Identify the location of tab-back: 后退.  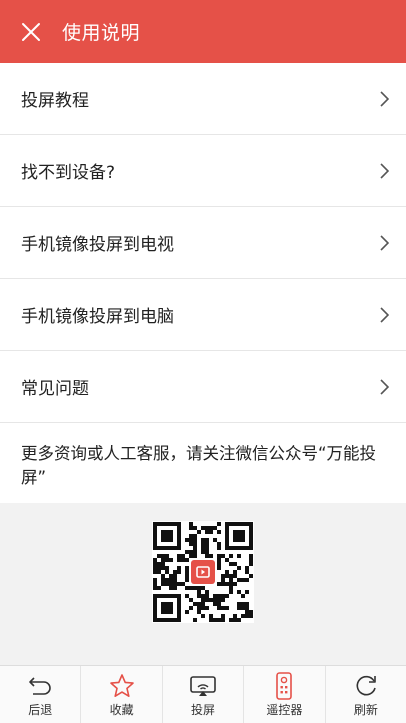
(41, 694).